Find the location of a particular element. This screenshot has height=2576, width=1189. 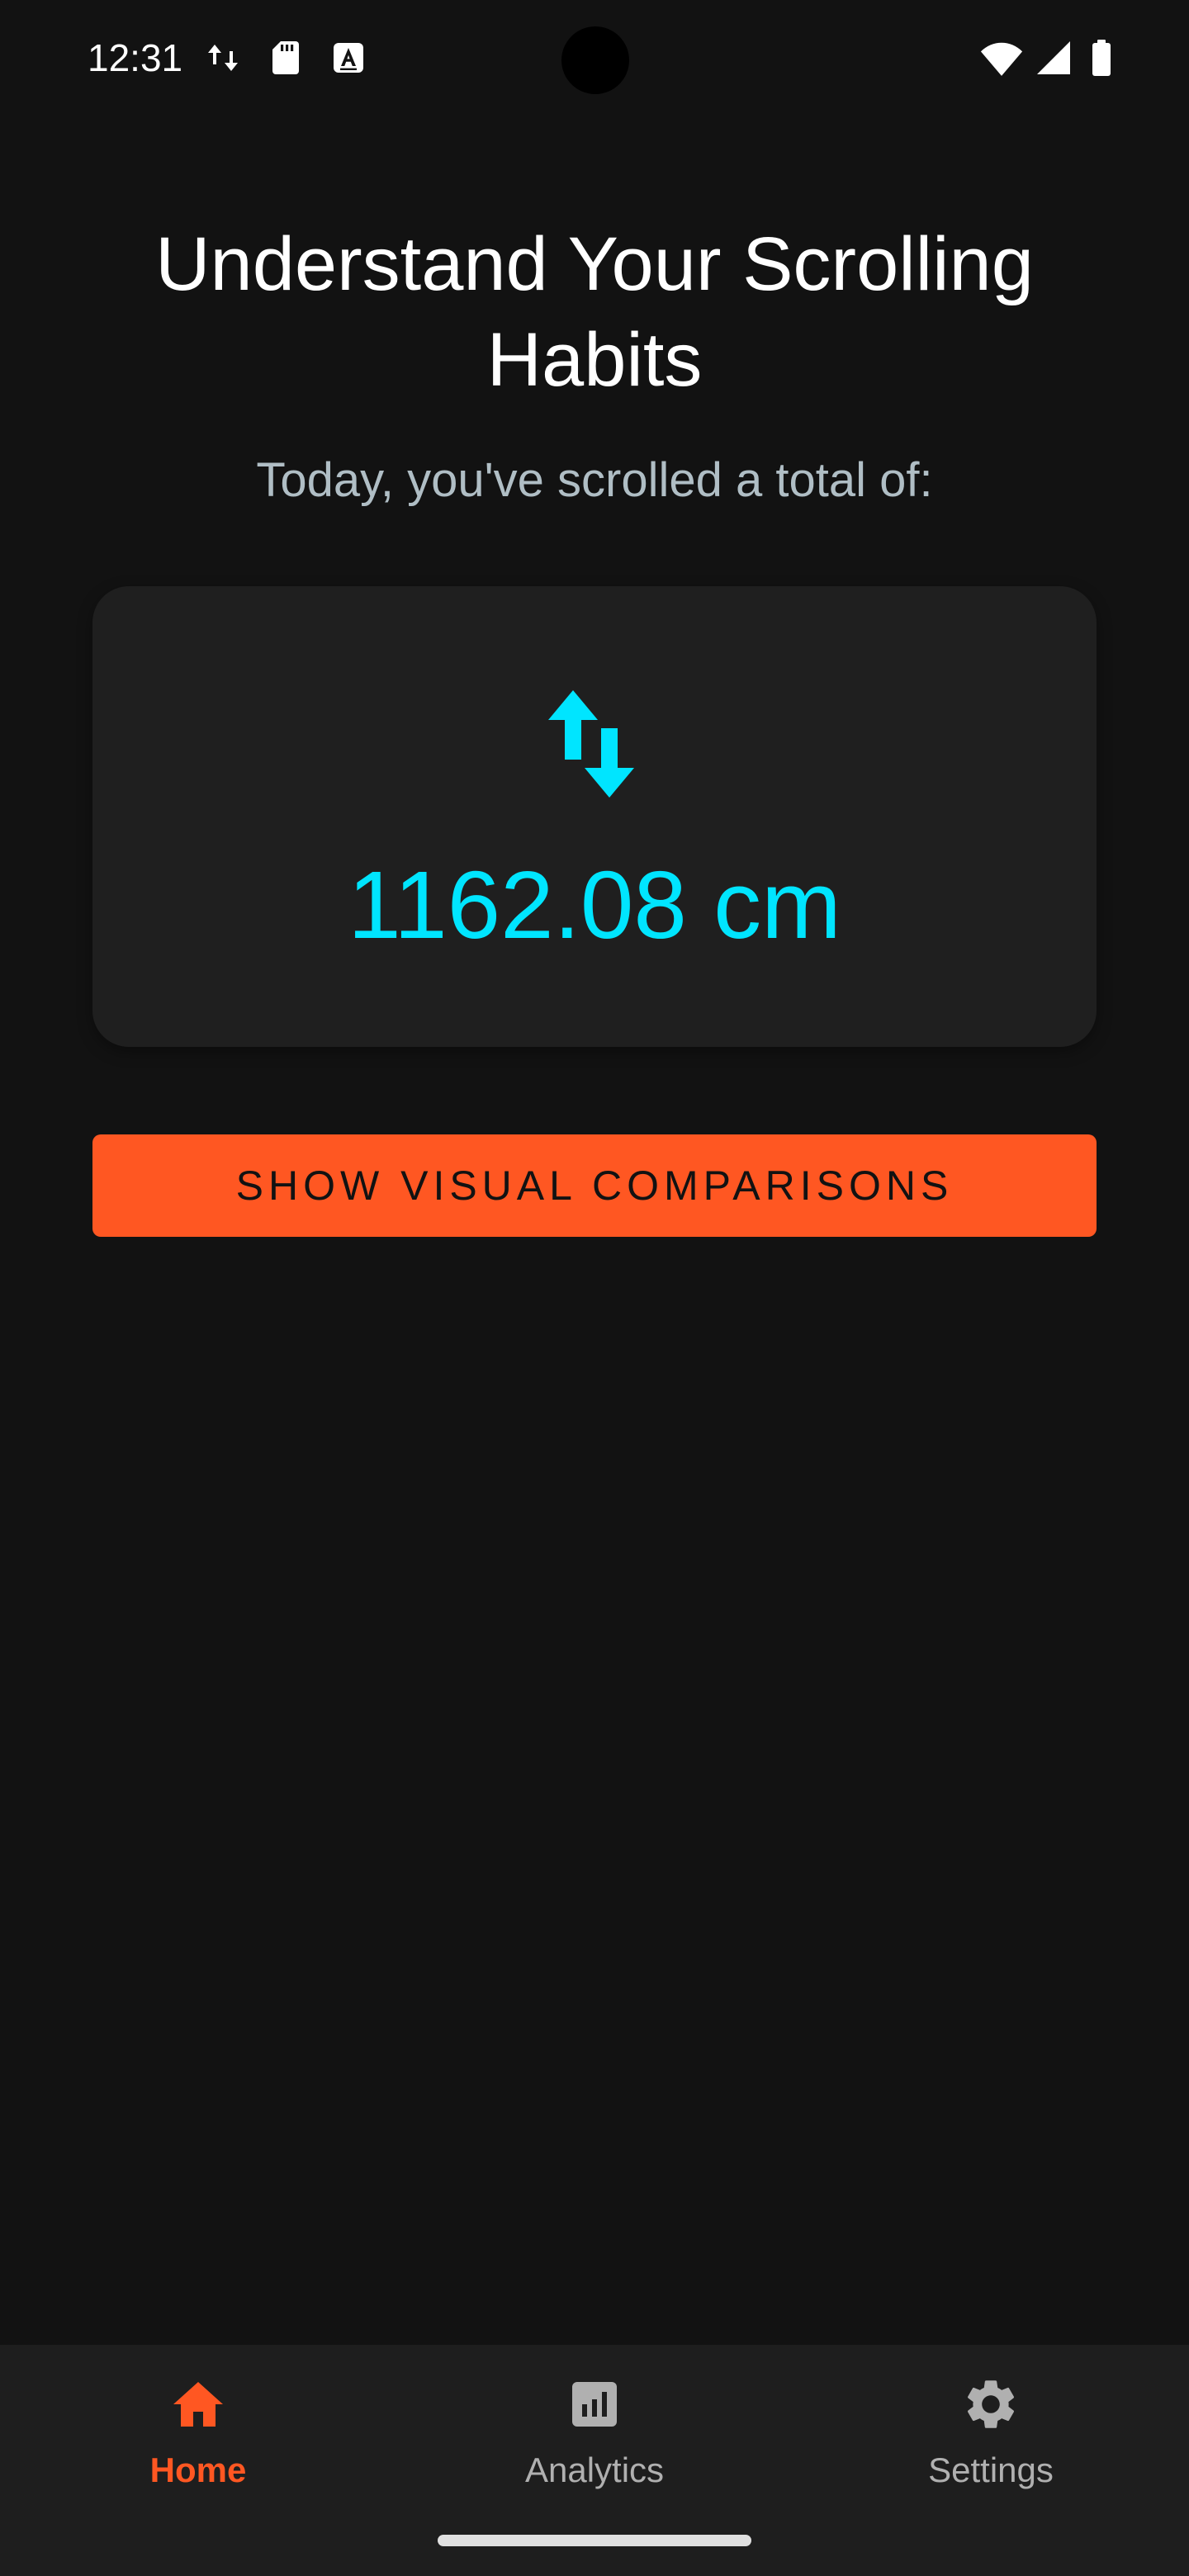

scroll-distance-value: 1162.08 cm is located at coordinates (594, 905).